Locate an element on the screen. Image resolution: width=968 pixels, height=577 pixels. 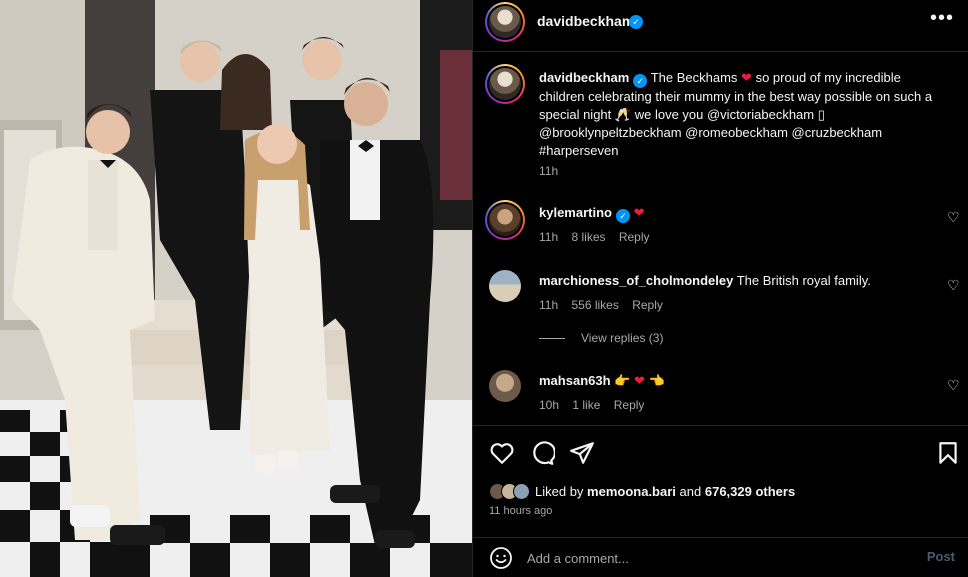
caption-username: davidbeckham is located at coordinates (584, 77).